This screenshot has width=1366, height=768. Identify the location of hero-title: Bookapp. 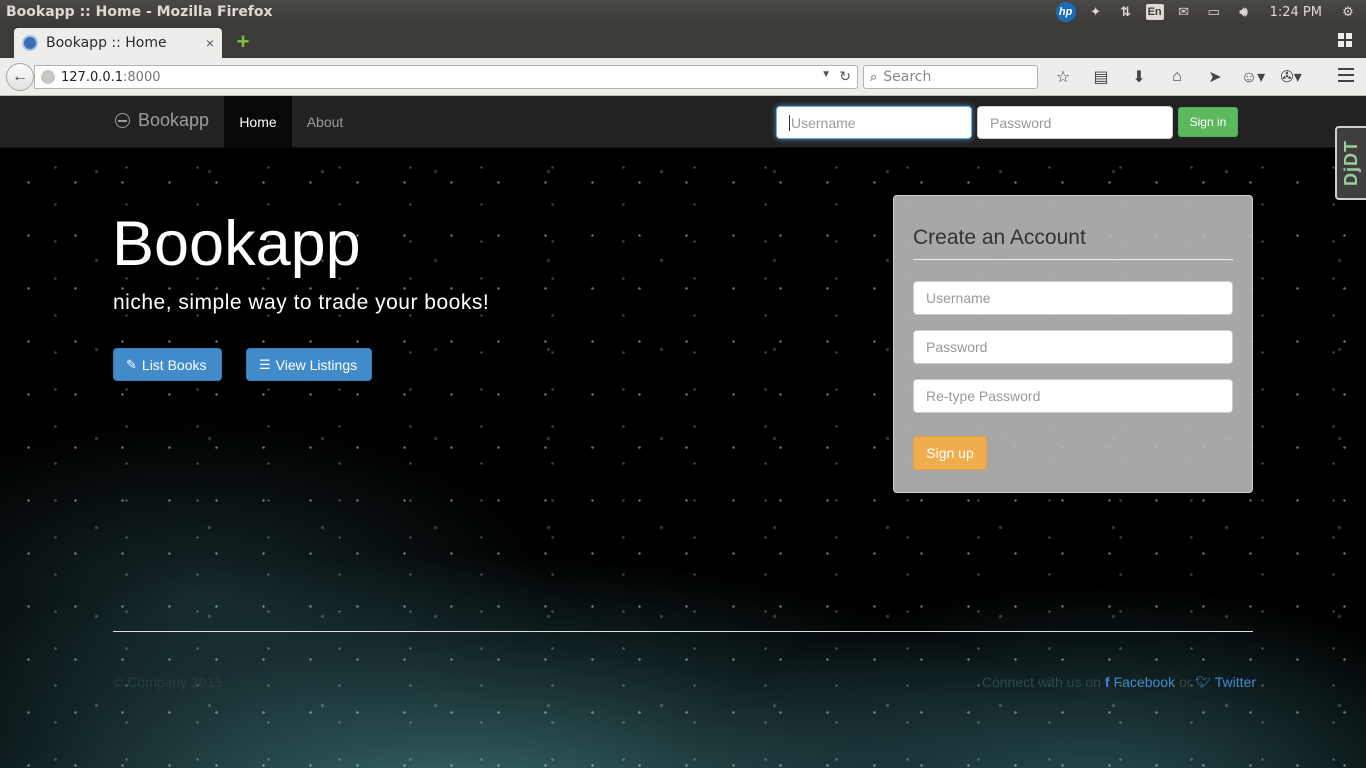
(236, 244).